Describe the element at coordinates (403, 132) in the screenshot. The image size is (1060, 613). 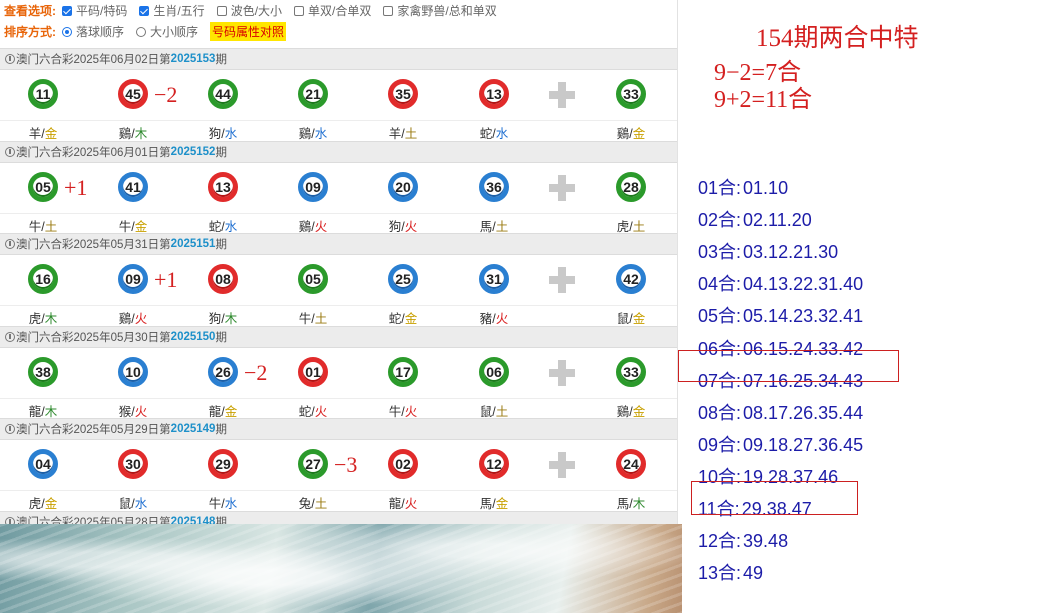
I see `zodiac-element: 羊/土` at that location.